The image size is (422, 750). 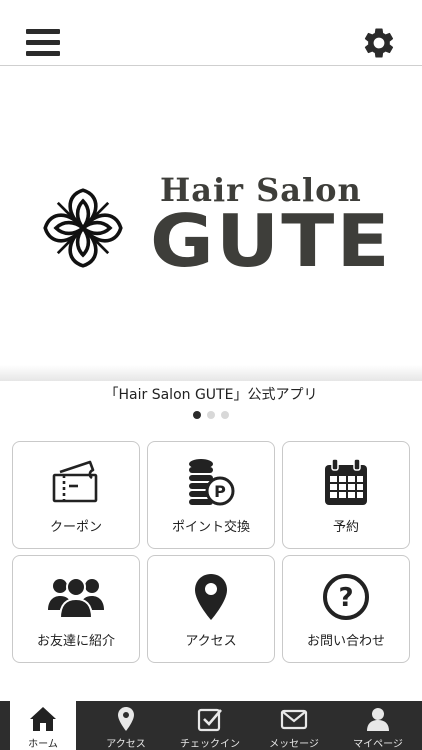 I want to click on carousel-indicator, so click(x=211, y=415).